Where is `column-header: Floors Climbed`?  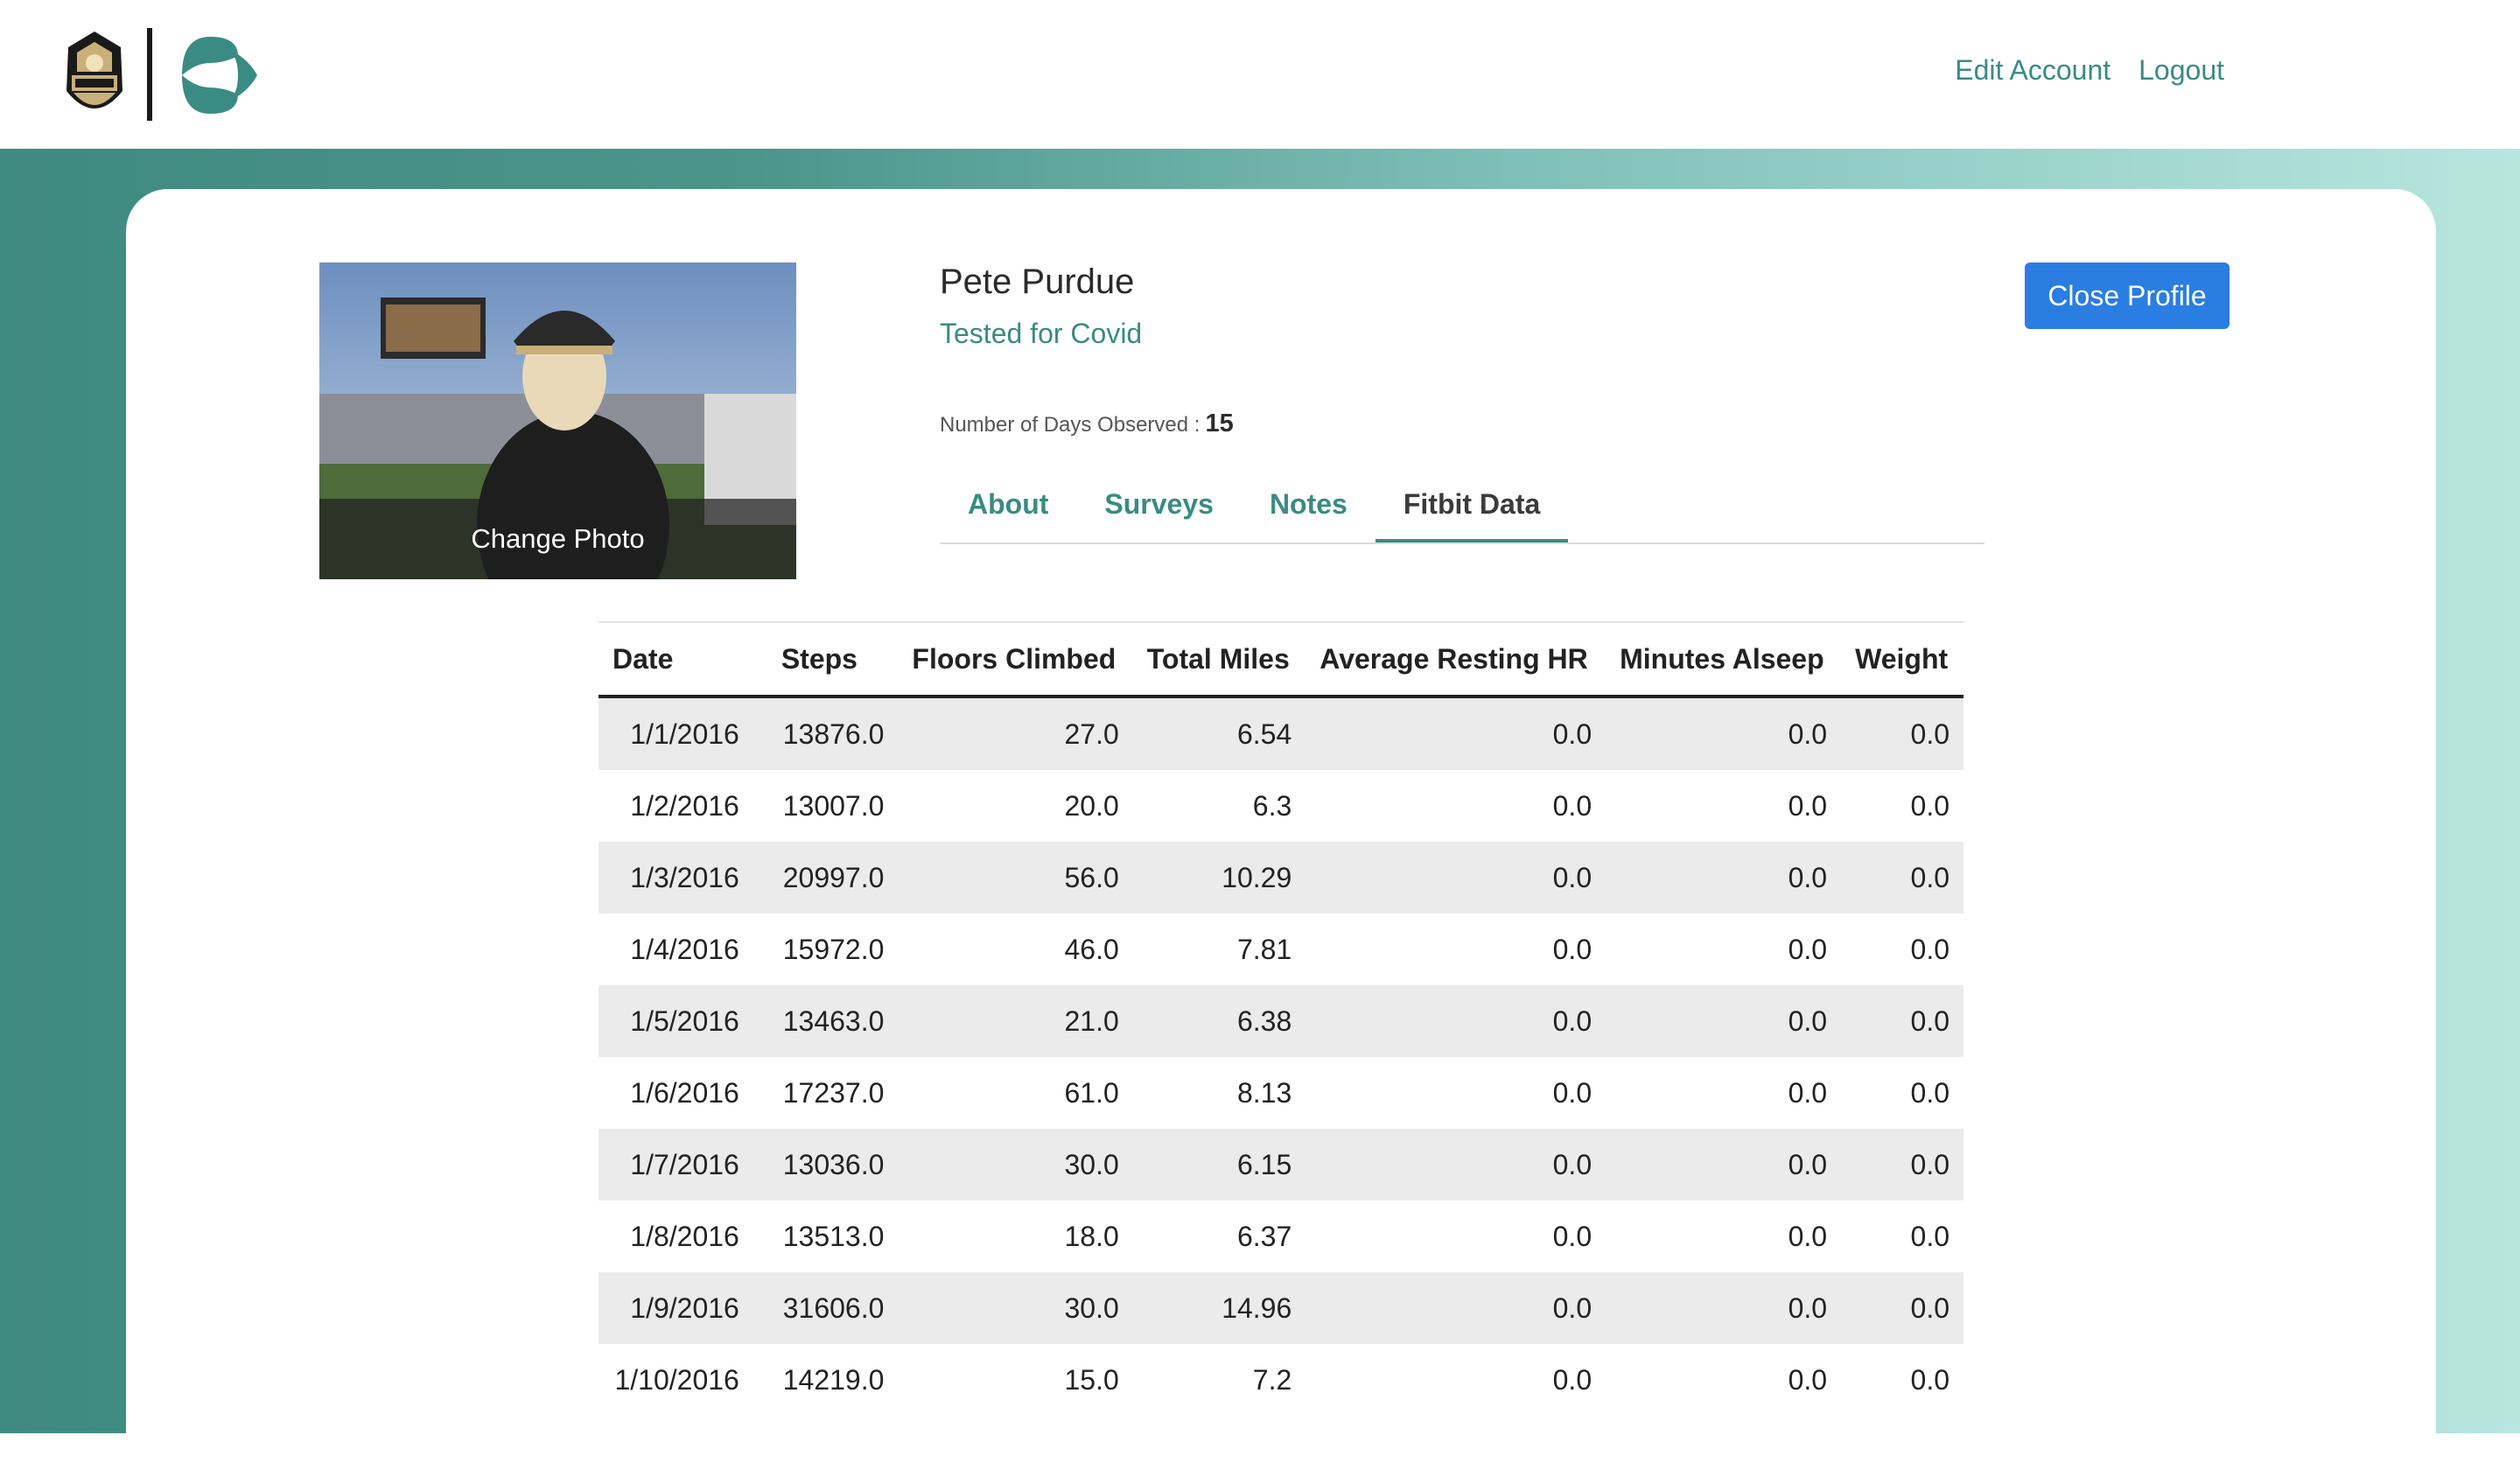 column-header: Floors Climbed is located at coordinates (1015, 659).